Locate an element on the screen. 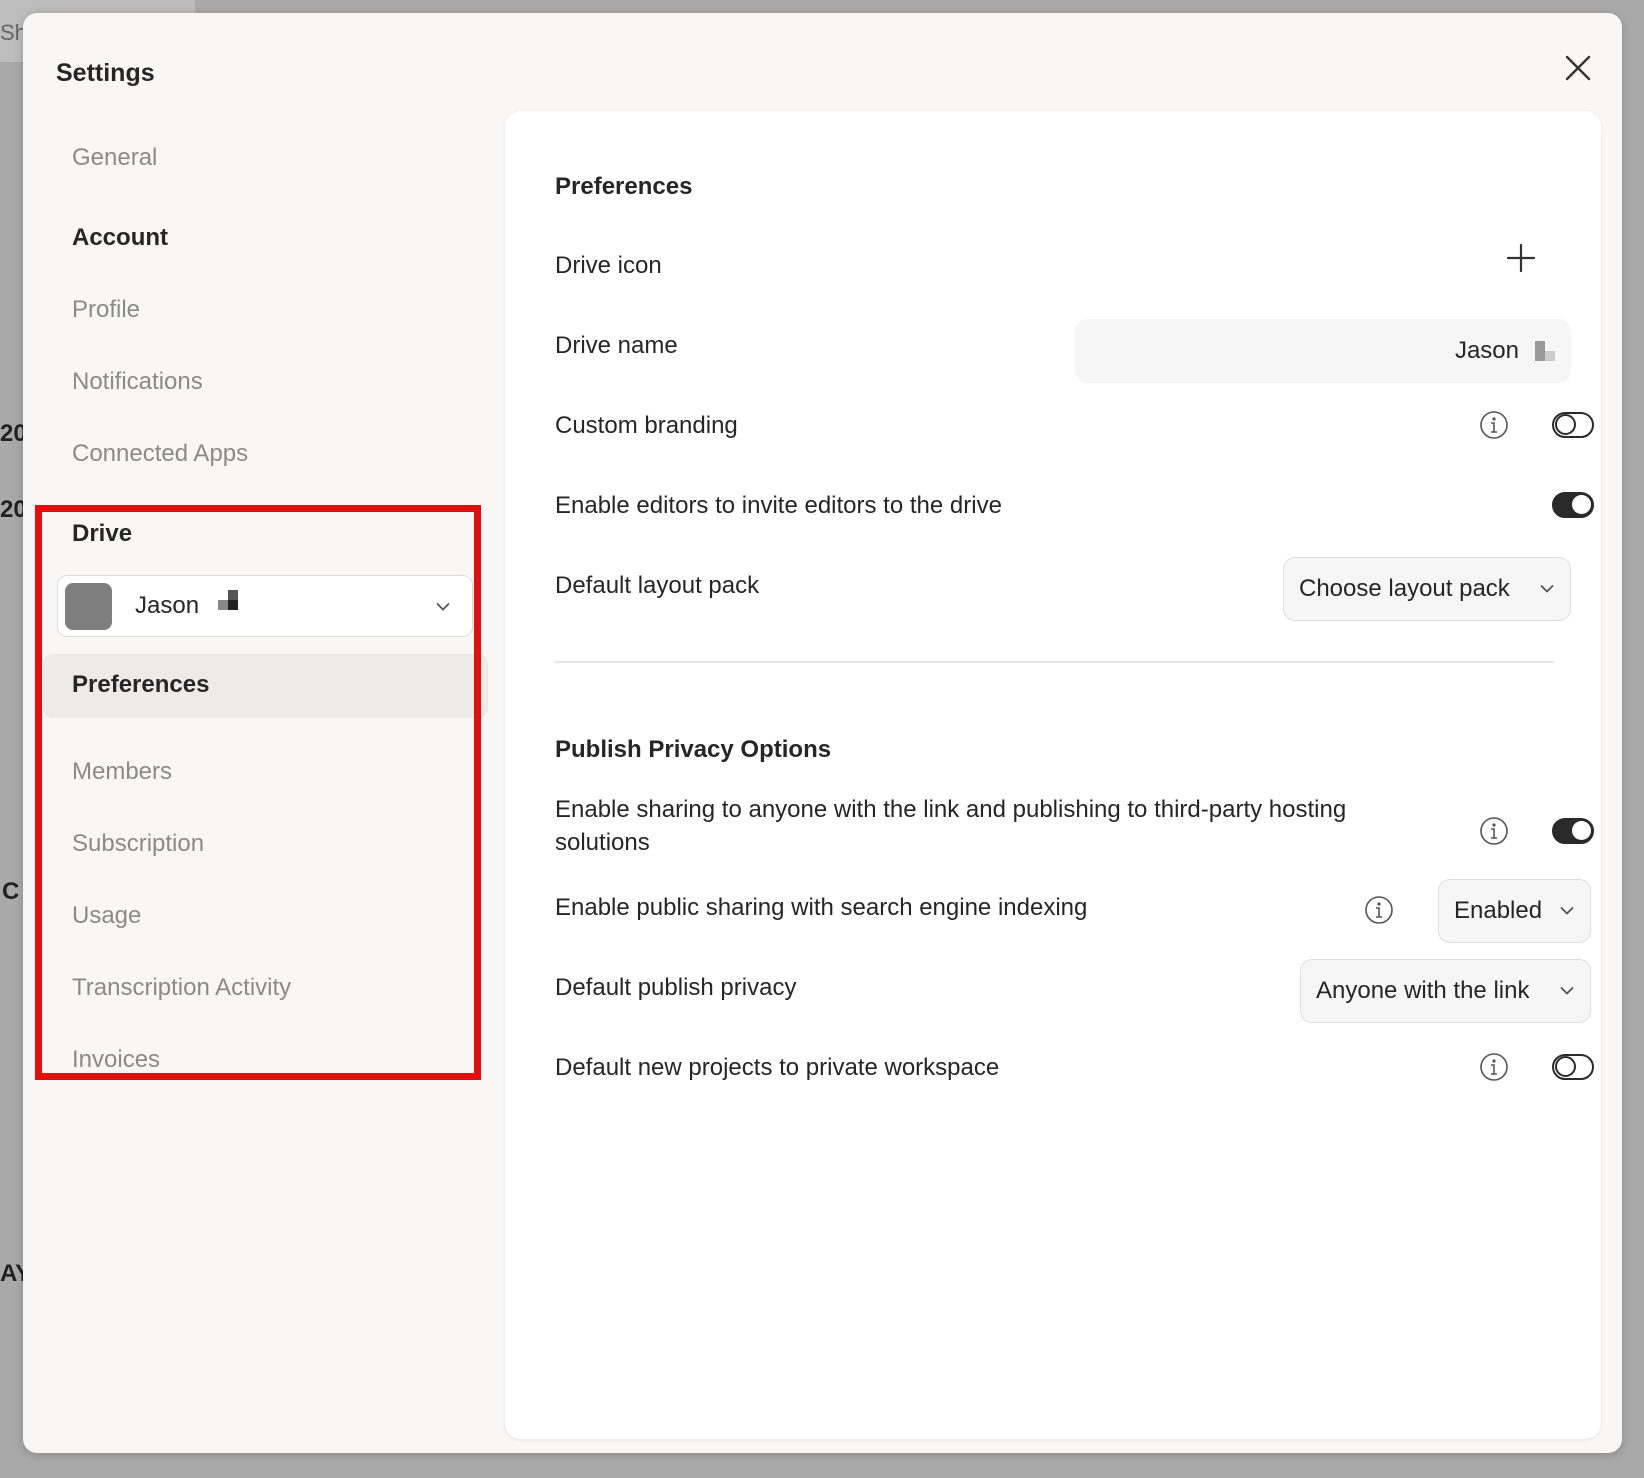 This screenshot has width=1644, height=1478. private-workspace-toggle is located at coordinates (1573, 1067).